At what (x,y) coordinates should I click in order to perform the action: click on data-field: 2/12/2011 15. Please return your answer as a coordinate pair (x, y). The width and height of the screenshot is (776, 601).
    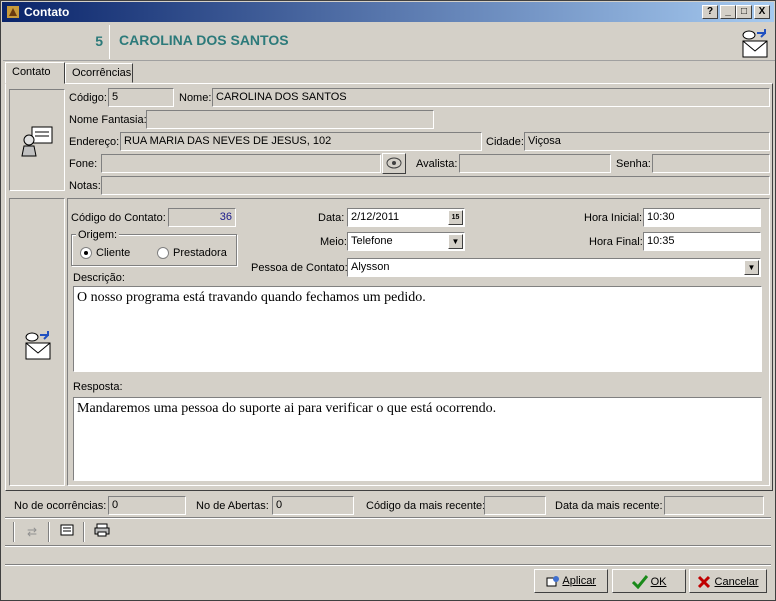
    Looking at the image, I should click on (406, 217).